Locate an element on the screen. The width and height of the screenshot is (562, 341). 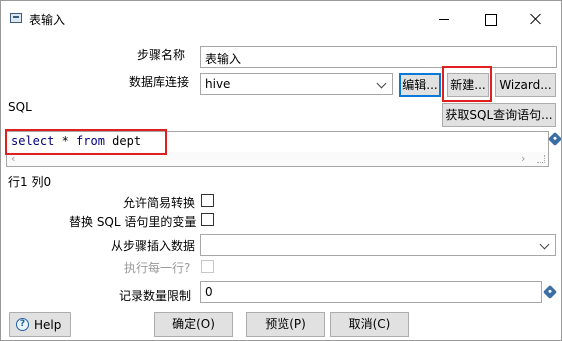
ok-button: 确定(O) is located at coordinates (193, 324).